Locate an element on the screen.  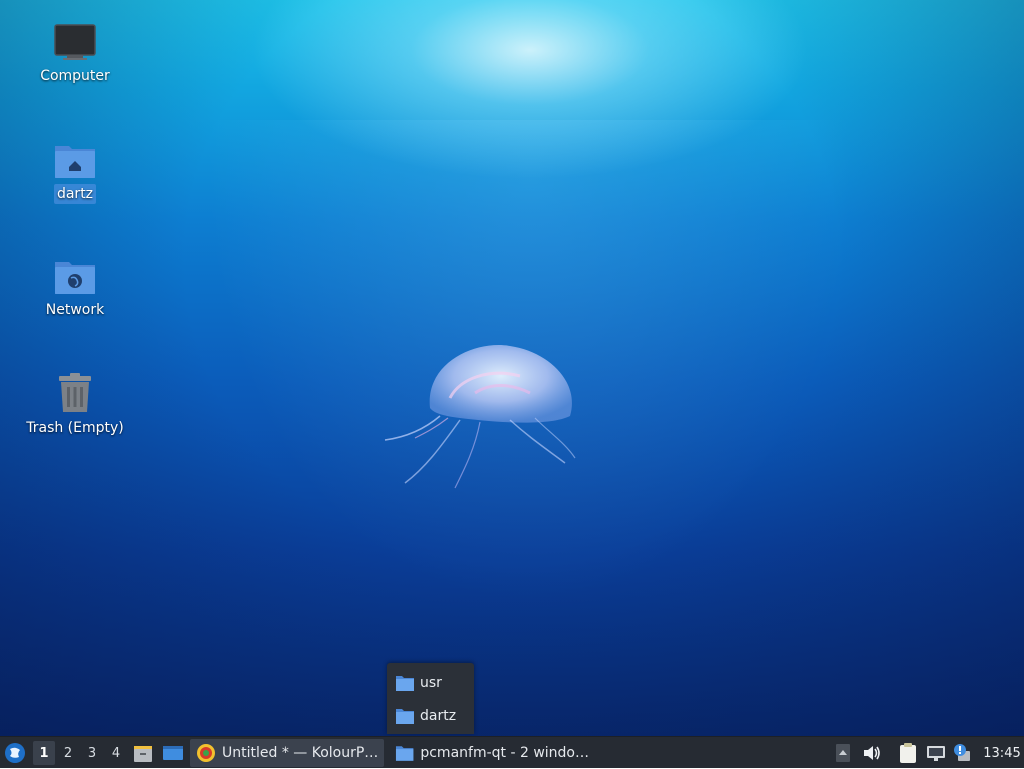
desktop-icon-trash: Trash (Empty) is located at coordinates (75, 405).